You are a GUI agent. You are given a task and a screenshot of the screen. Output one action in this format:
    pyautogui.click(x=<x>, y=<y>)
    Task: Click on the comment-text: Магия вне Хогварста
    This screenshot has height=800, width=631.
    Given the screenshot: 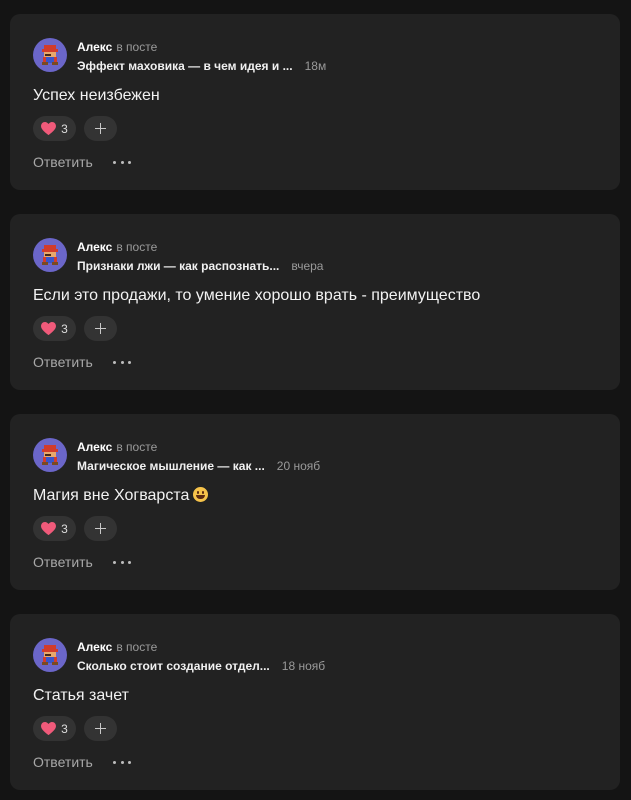 What is the action you would take?
    pyautogui.click(x=121, y=496)
    